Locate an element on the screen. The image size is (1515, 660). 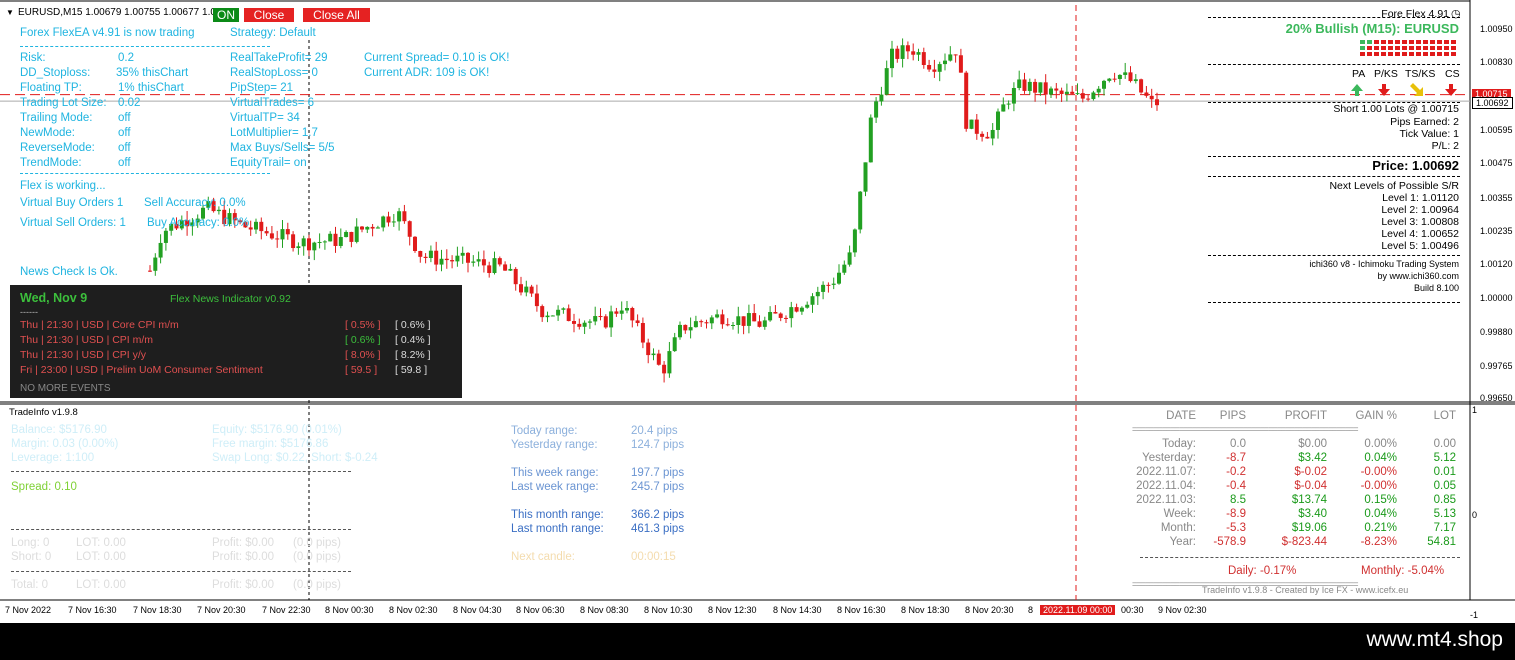
range-label: Today range: is located at coordinates (544, 431).